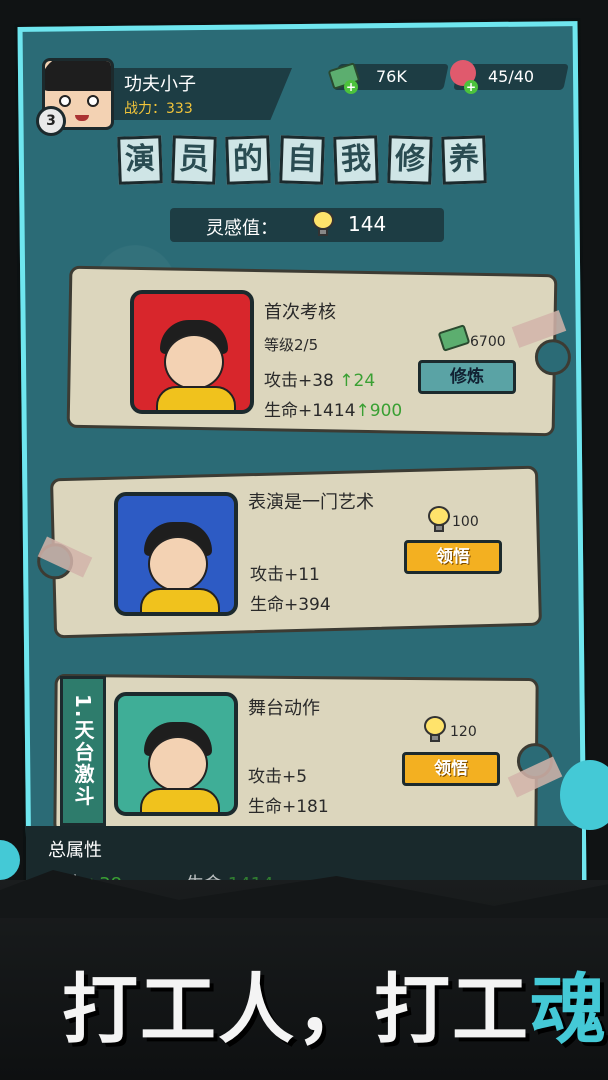 Image resolution: width=608 pixels, height=1080 pixels. What do you see at coordinates (78, 76) in the screenshot?
I see `avatar-hair` at bounding box center [78, 76].